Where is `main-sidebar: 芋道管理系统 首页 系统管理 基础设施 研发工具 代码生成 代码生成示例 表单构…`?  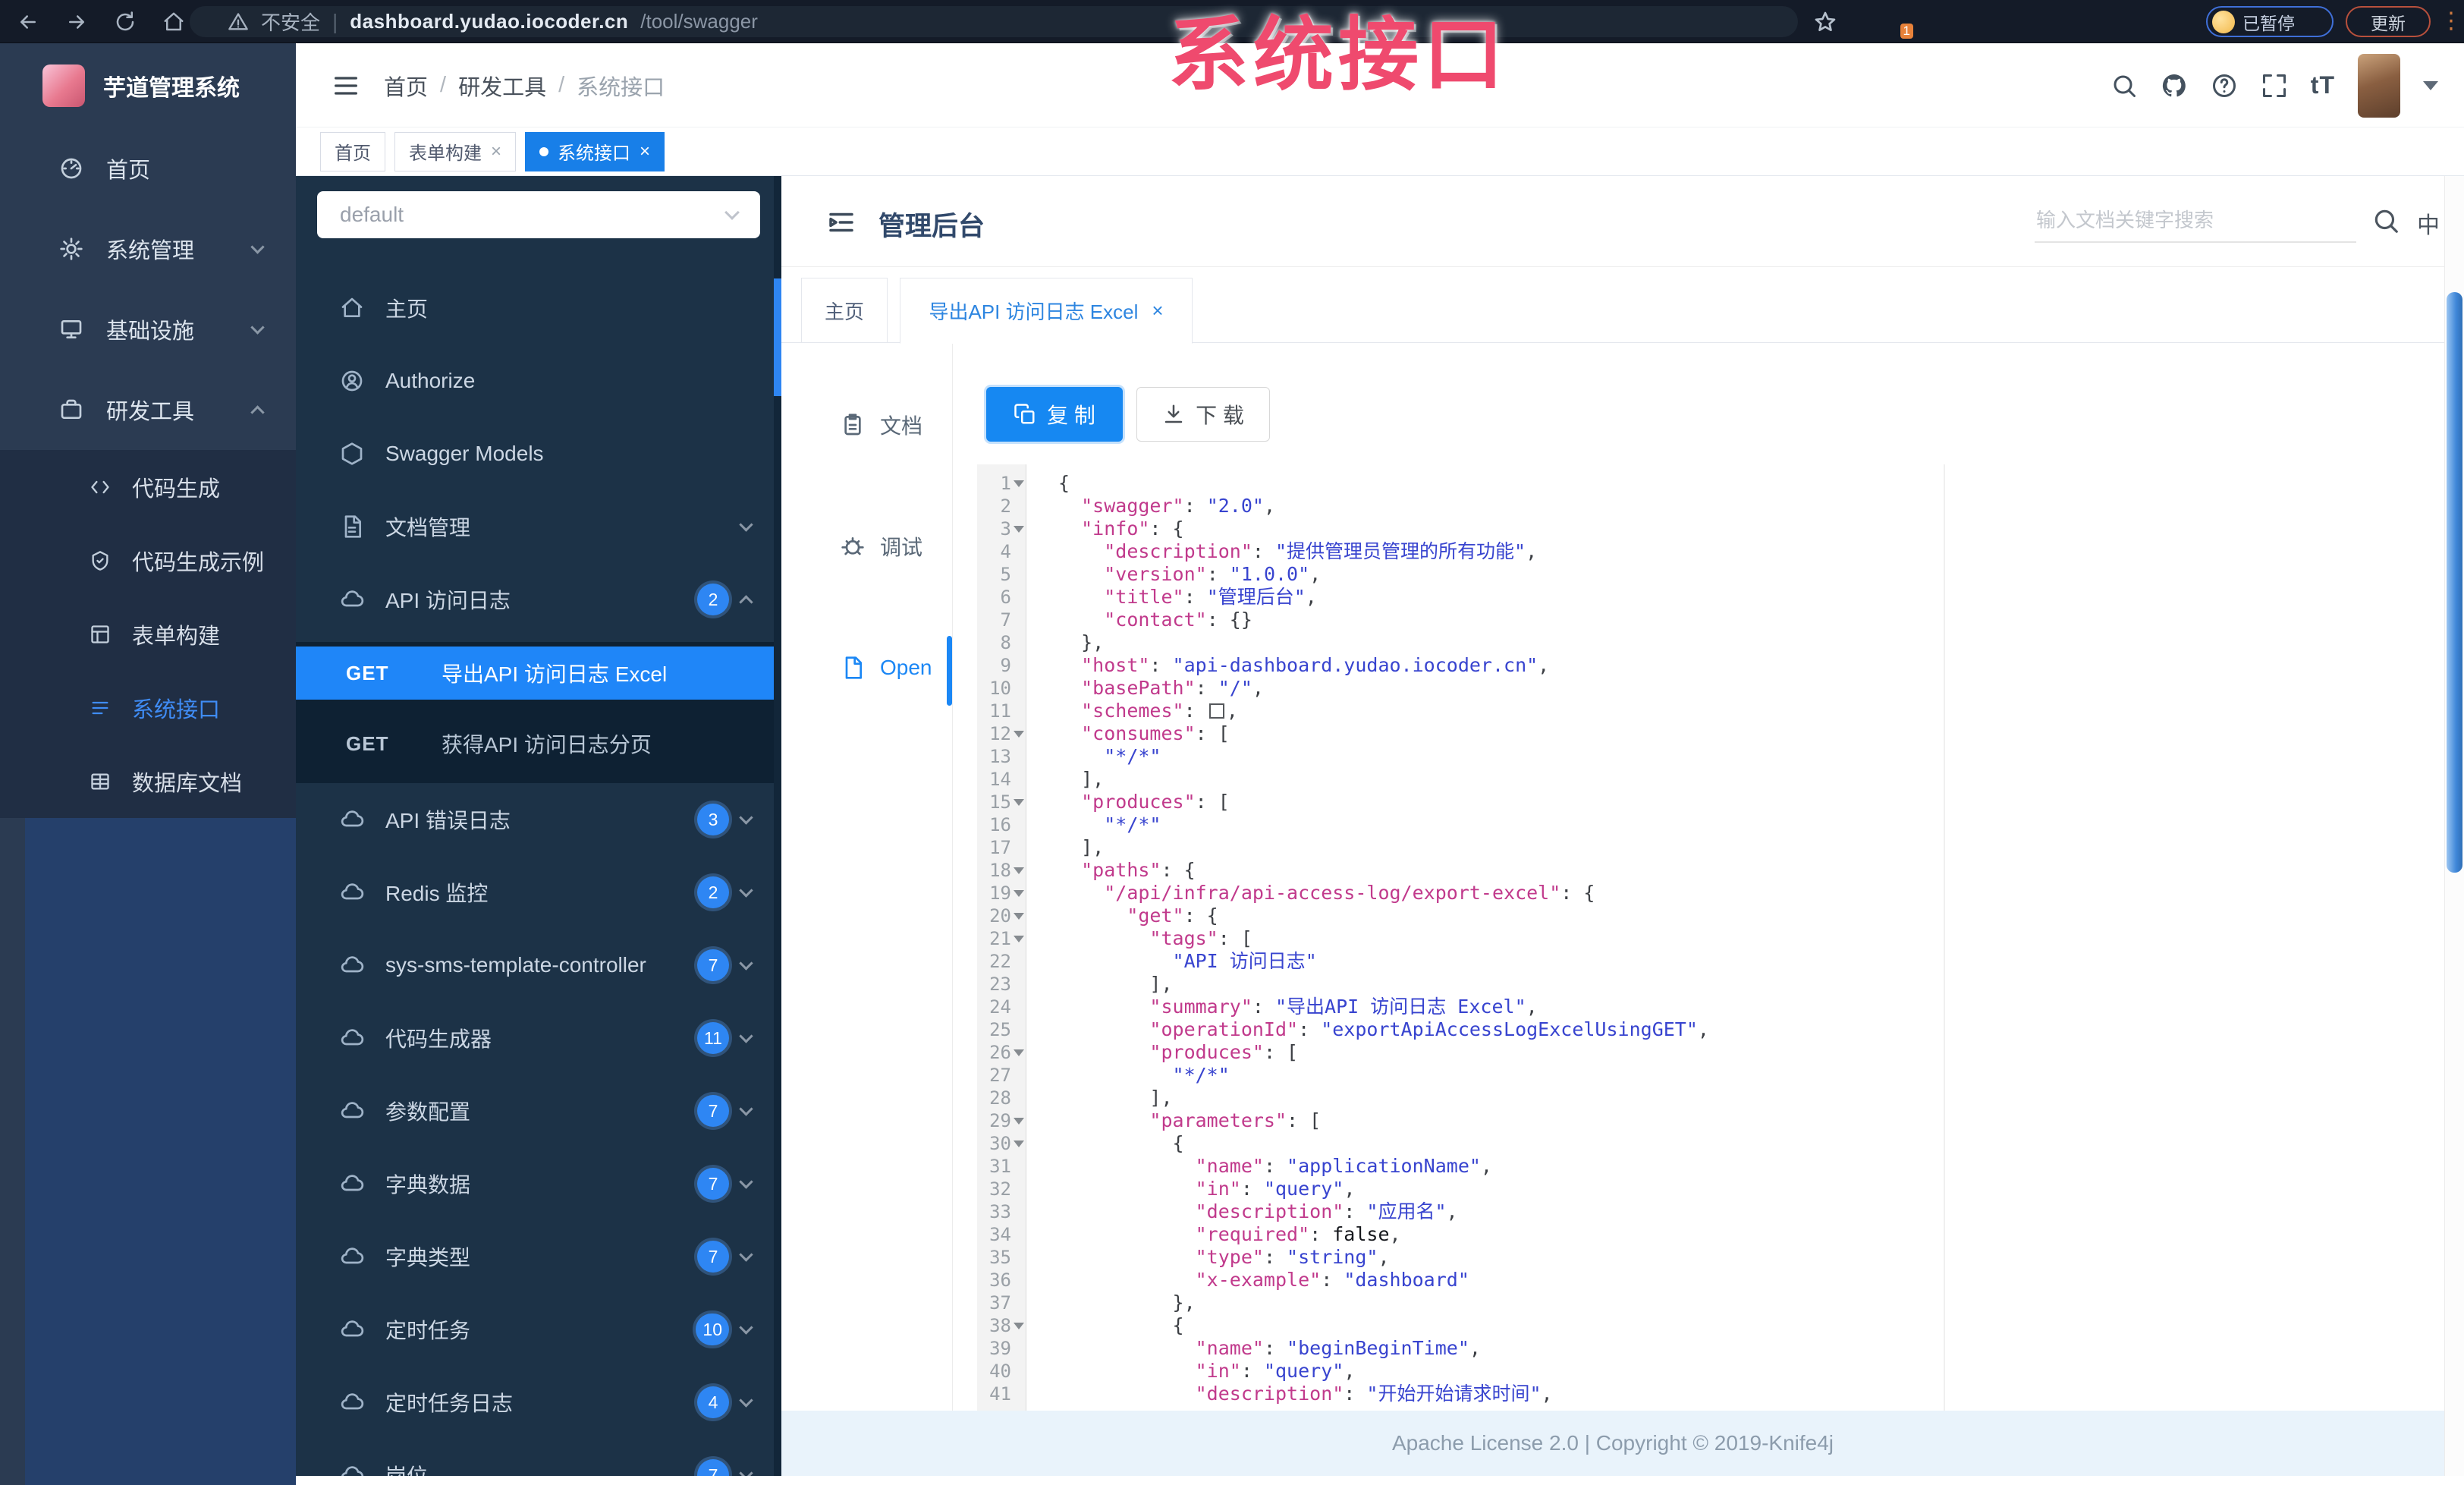
main-sidebar: 芋道管理系统 首页 系统管理 基础设施 研发工具 代码生成 代码生成示例 表单构… is located at coordinates (148, 764).